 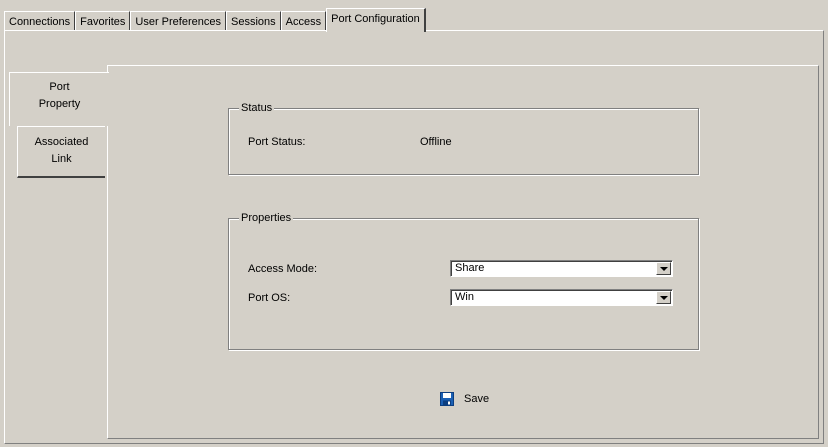 I want to click on properties-group-legend: Properties, so click(x=266, y=218).